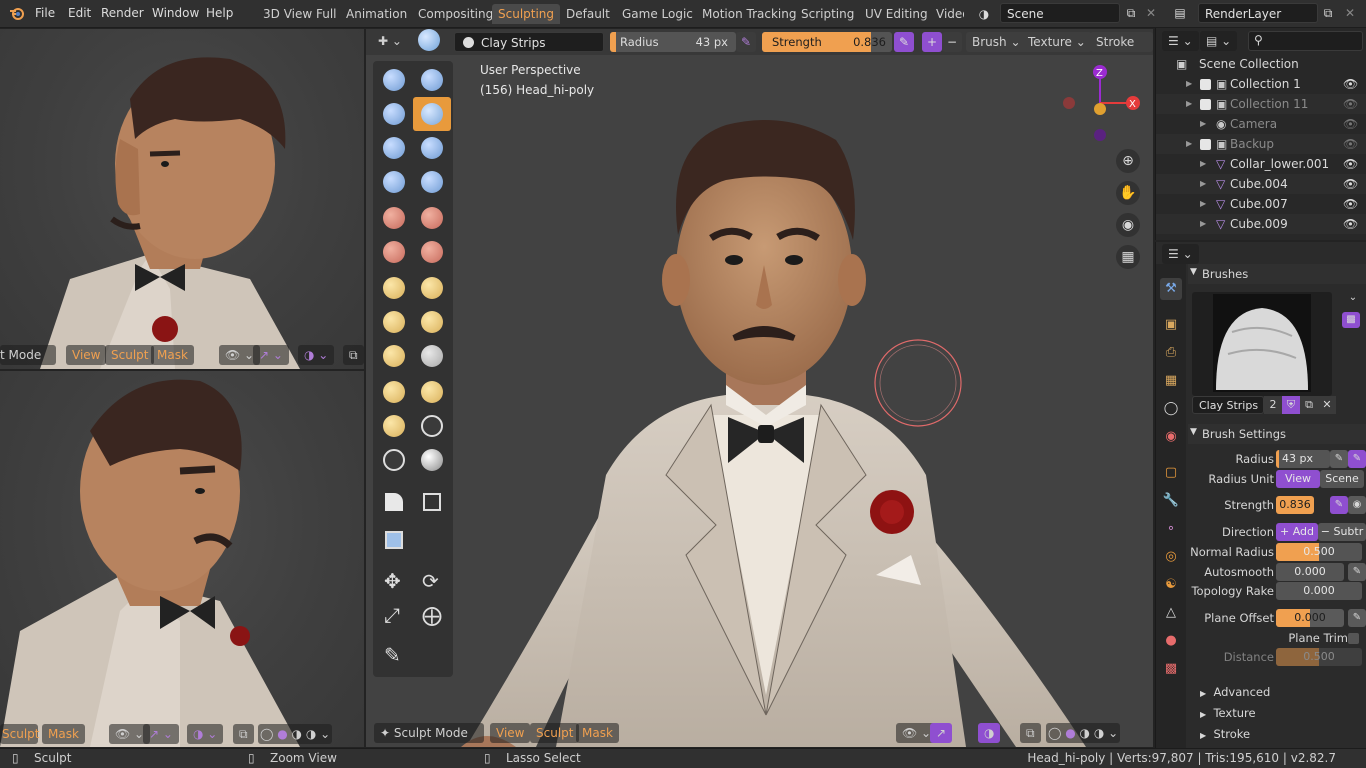 The width and height of the screenshot is (1366, 768). What do you see at coordinates (1353, 638) in the screenshot?
I see `plane-trim-checkbox` at bounding box center [1353, 638].